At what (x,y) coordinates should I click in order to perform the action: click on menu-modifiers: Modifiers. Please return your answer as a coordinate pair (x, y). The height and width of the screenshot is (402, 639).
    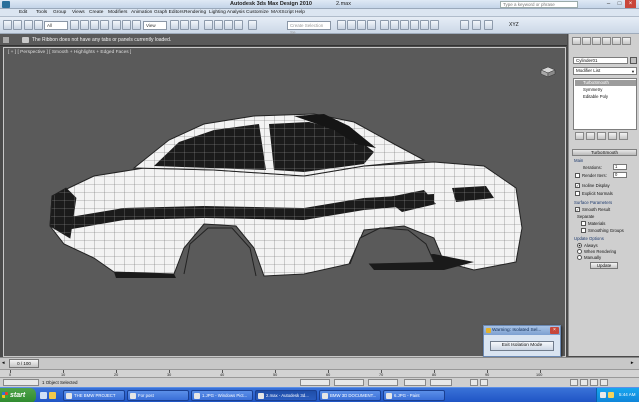
    Looking at the image, I should click on (117, 12).